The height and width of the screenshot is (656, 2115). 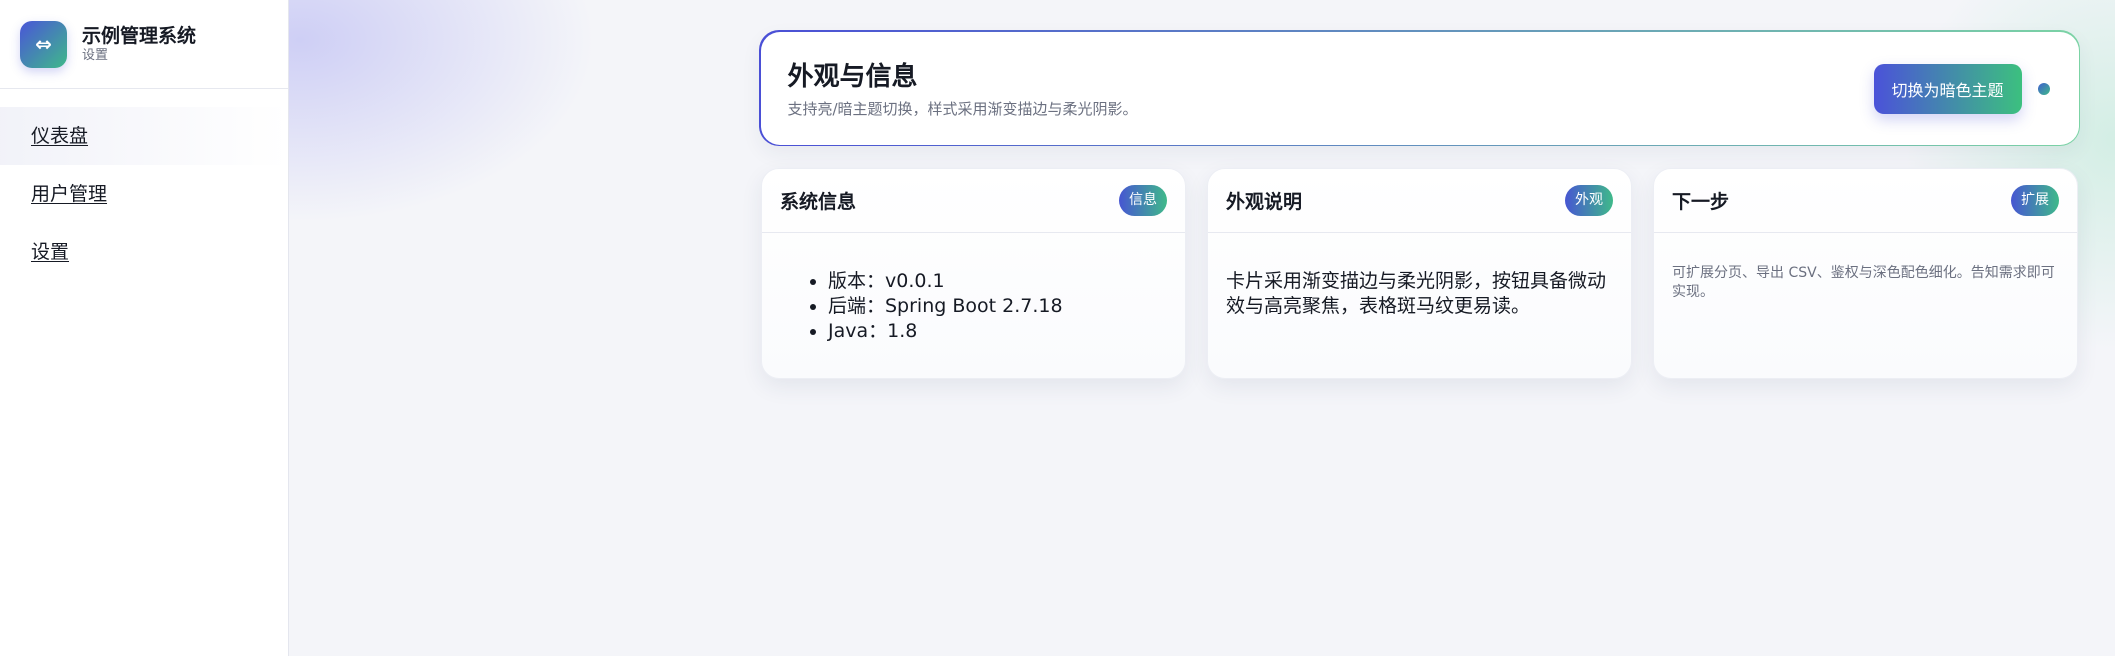 I want to click on card-title: 外观说明, so click(x=1264, y=202).